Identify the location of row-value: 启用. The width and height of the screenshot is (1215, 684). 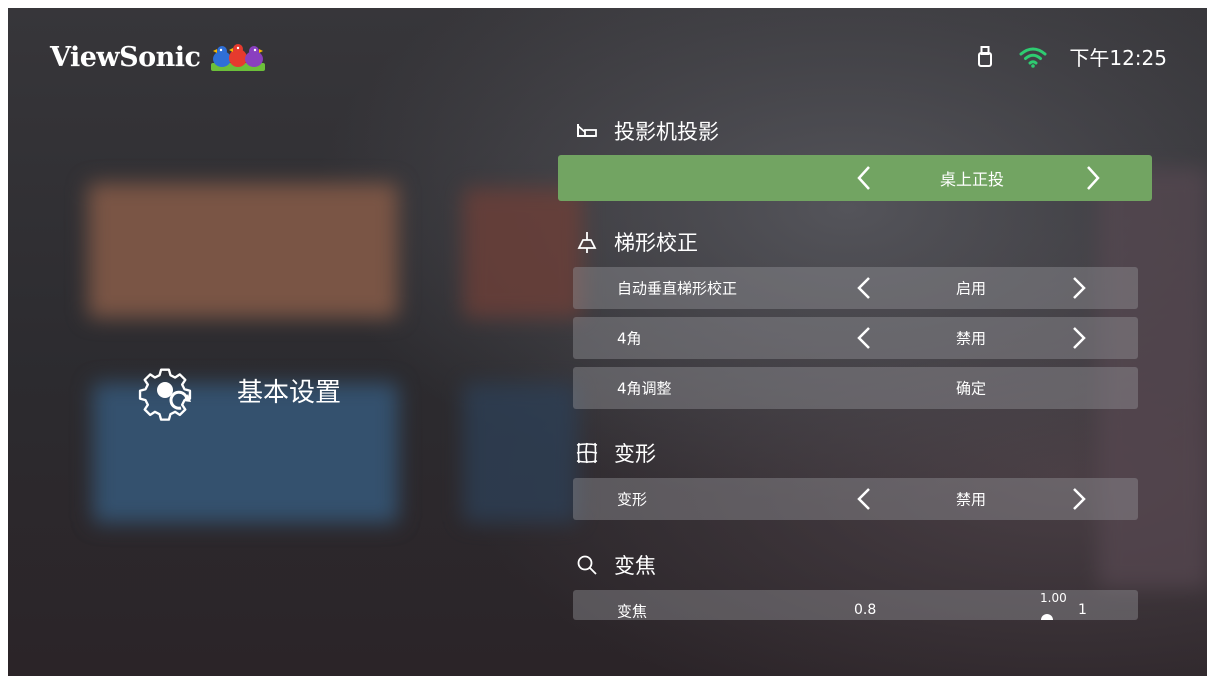
(970, 288).